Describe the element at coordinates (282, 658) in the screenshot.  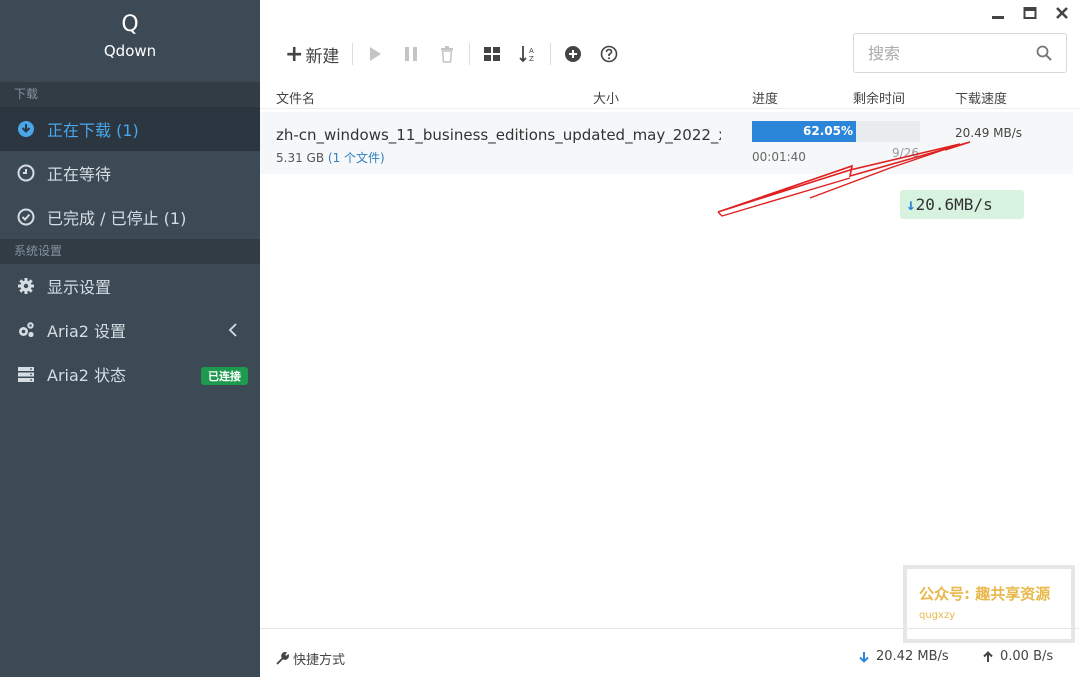
I see `wrench-icon` at that location.